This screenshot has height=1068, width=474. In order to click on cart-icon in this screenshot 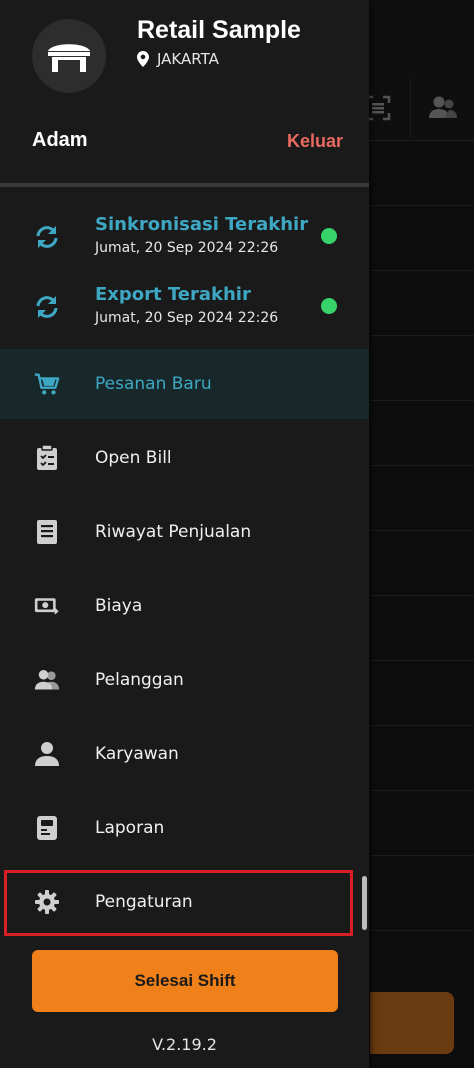, I will do `click(47, 384)`.